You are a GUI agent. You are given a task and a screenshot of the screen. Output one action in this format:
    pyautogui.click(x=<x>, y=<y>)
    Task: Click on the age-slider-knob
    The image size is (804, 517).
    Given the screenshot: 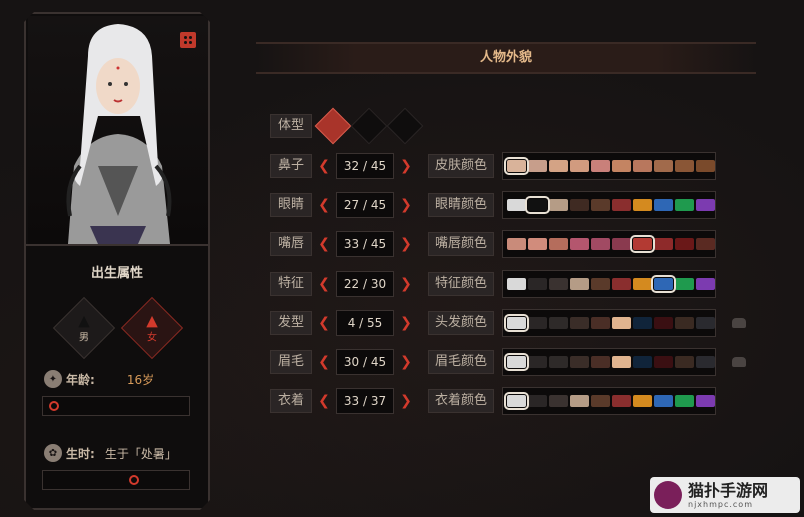 What is the action you would take?
    pyautogui.click(x=54, y=406)
    